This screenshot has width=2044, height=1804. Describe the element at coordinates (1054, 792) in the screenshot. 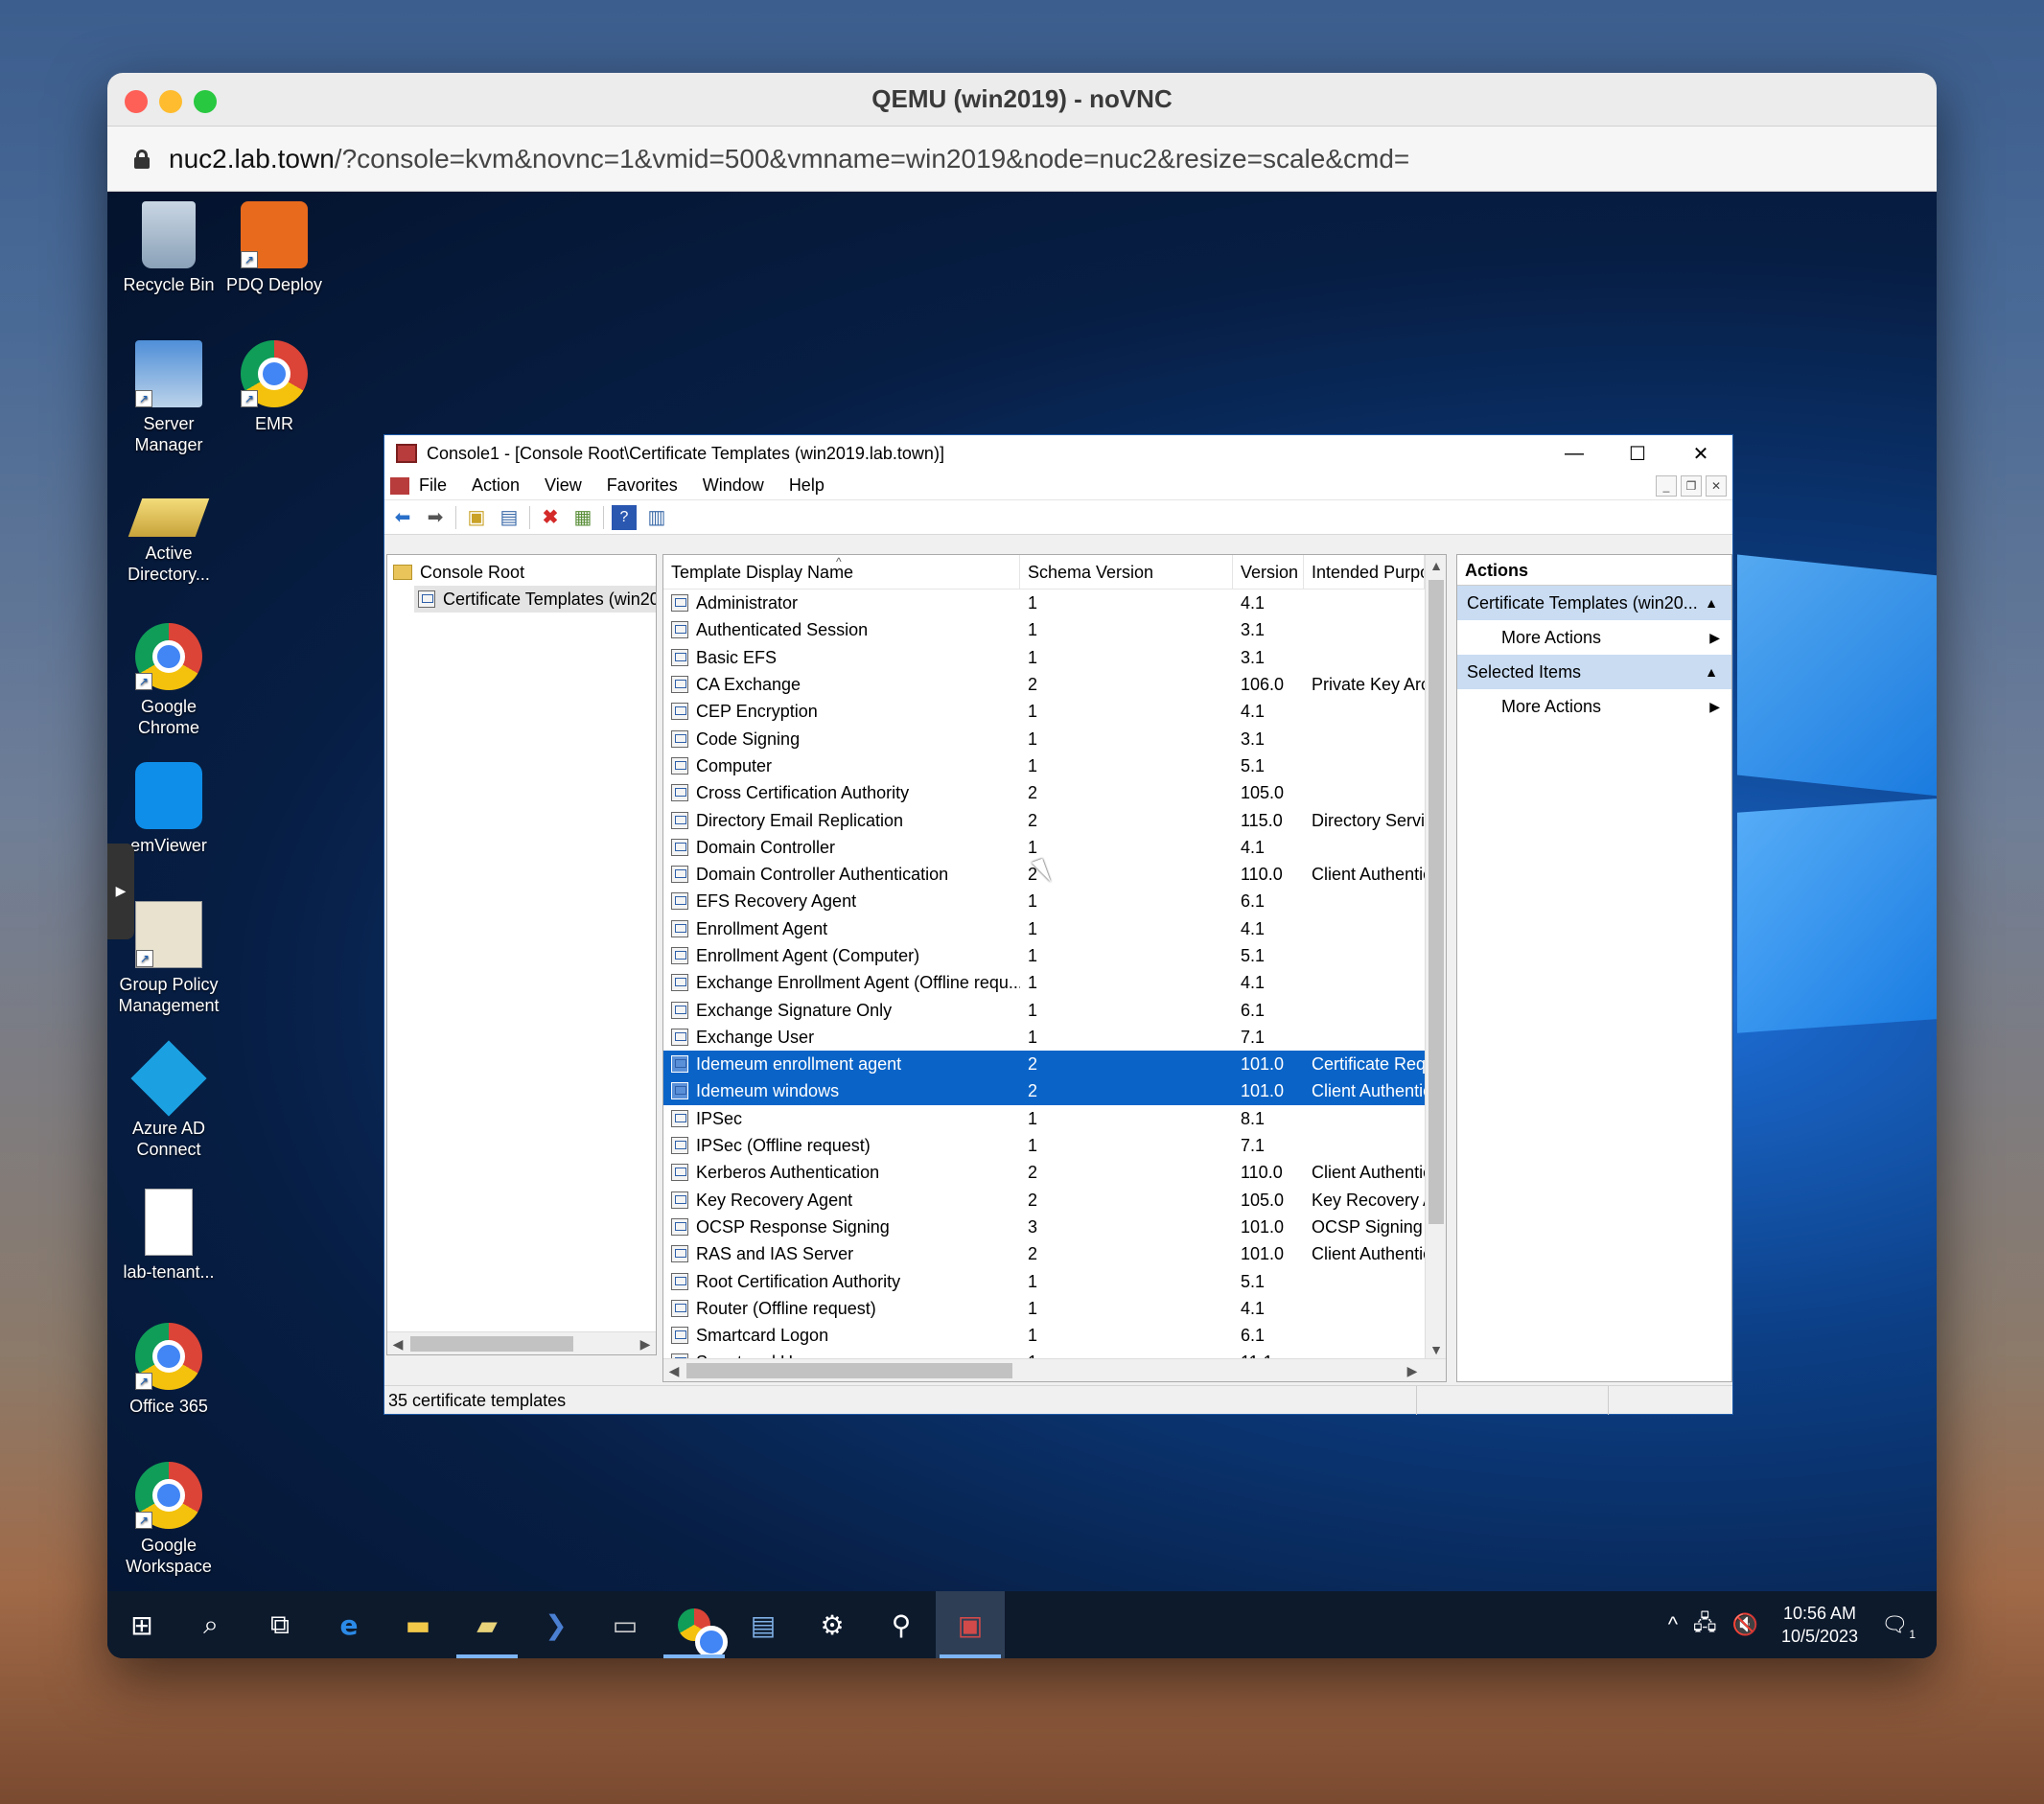

I see `table-row: Cross Certification Authority 2 105.0` at that location.